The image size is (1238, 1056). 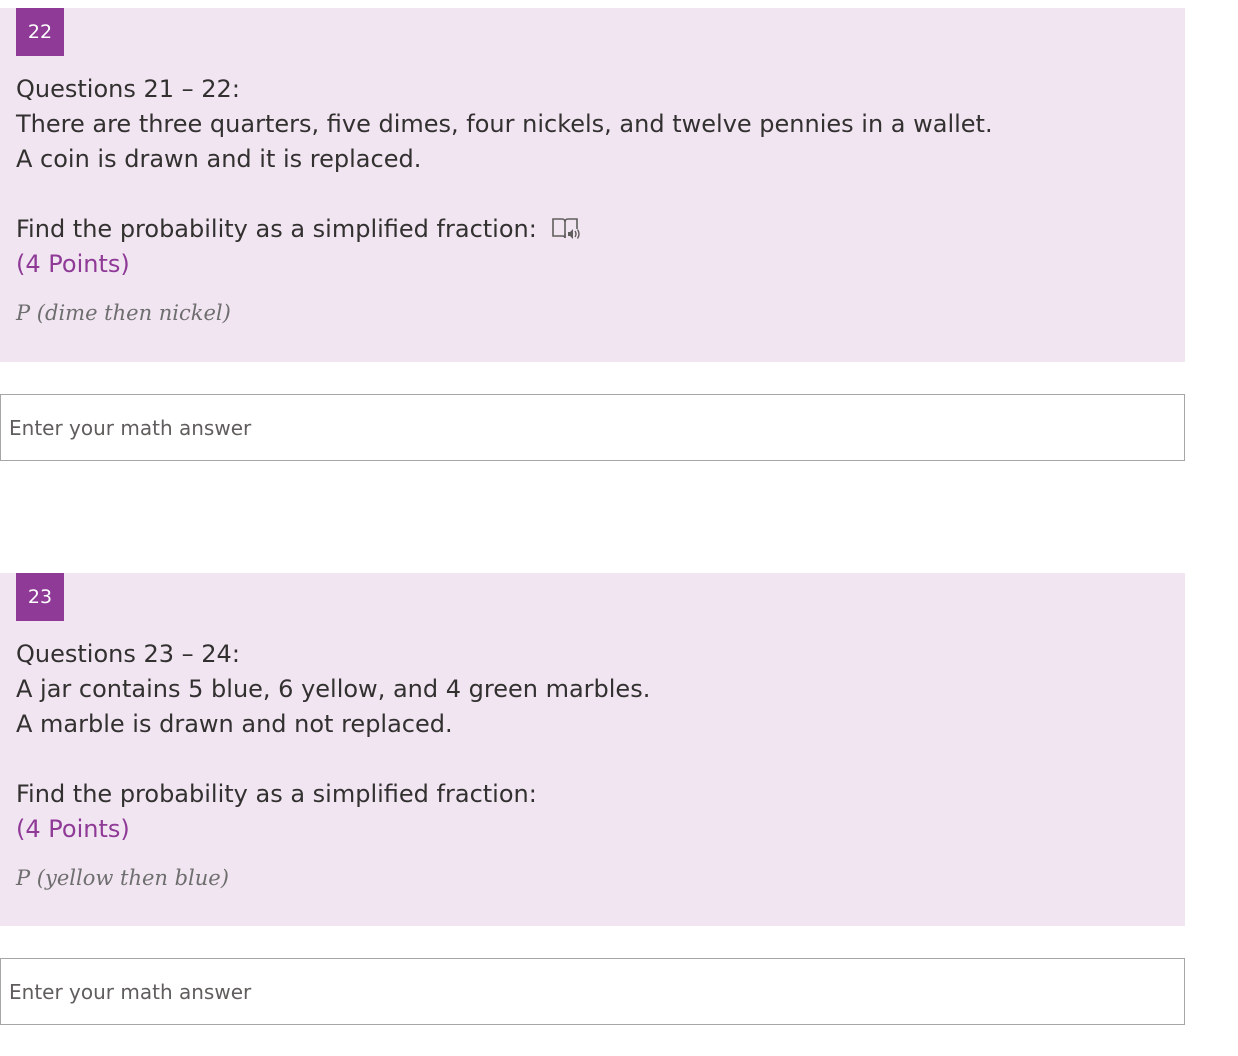 I want to click on question-line: A coin is drawn and it is replaced., so click(x=219, y=159).